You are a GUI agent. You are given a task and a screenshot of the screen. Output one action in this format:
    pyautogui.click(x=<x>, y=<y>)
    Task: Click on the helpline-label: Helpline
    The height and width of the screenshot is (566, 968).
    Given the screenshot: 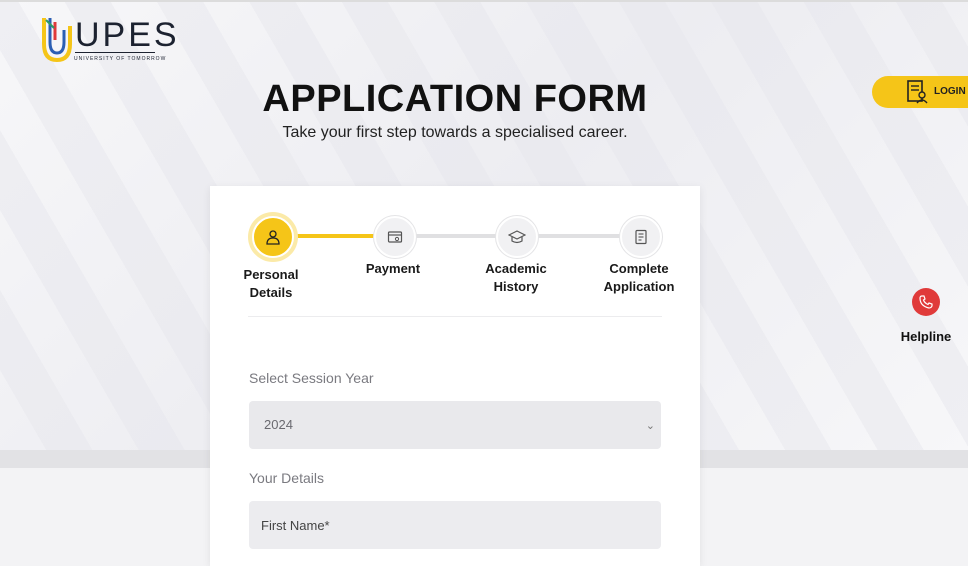 What is the action you would take?
    pyautogui.click(x=926, y=336)
    